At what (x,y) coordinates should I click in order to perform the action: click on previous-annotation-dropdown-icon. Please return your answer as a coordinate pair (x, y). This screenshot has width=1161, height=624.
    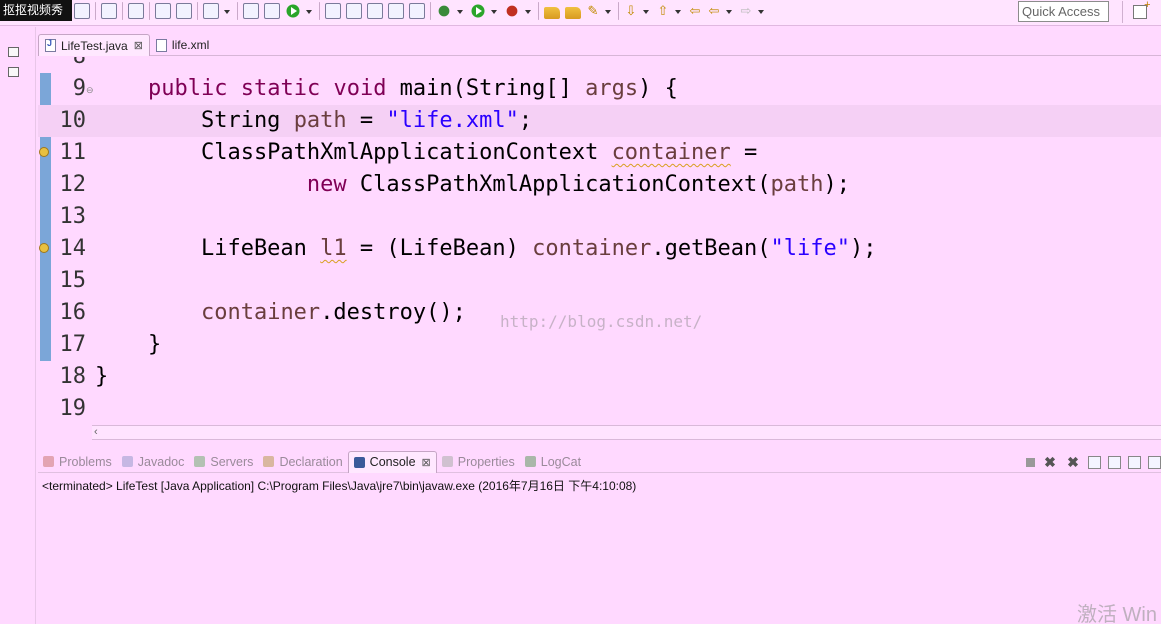
    Looking at the image, I should click on (678, 11).